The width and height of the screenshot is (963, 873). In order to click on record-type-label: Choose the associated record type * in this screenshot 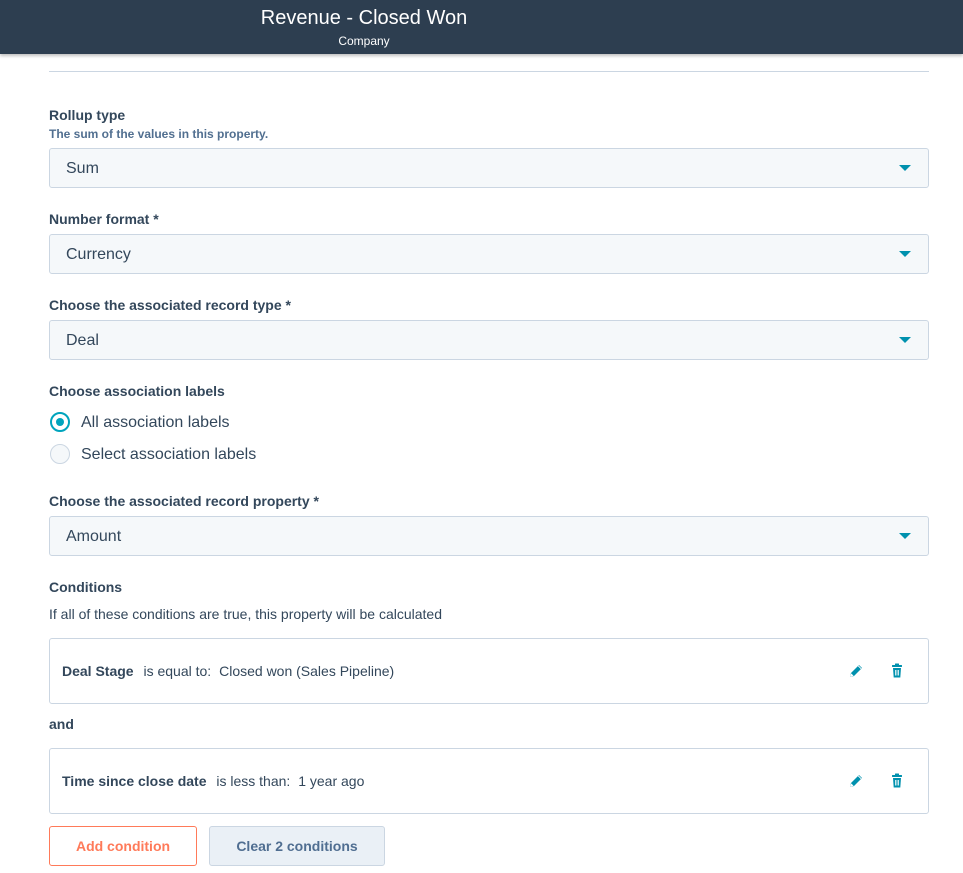, I will do `click(170, 305)`.